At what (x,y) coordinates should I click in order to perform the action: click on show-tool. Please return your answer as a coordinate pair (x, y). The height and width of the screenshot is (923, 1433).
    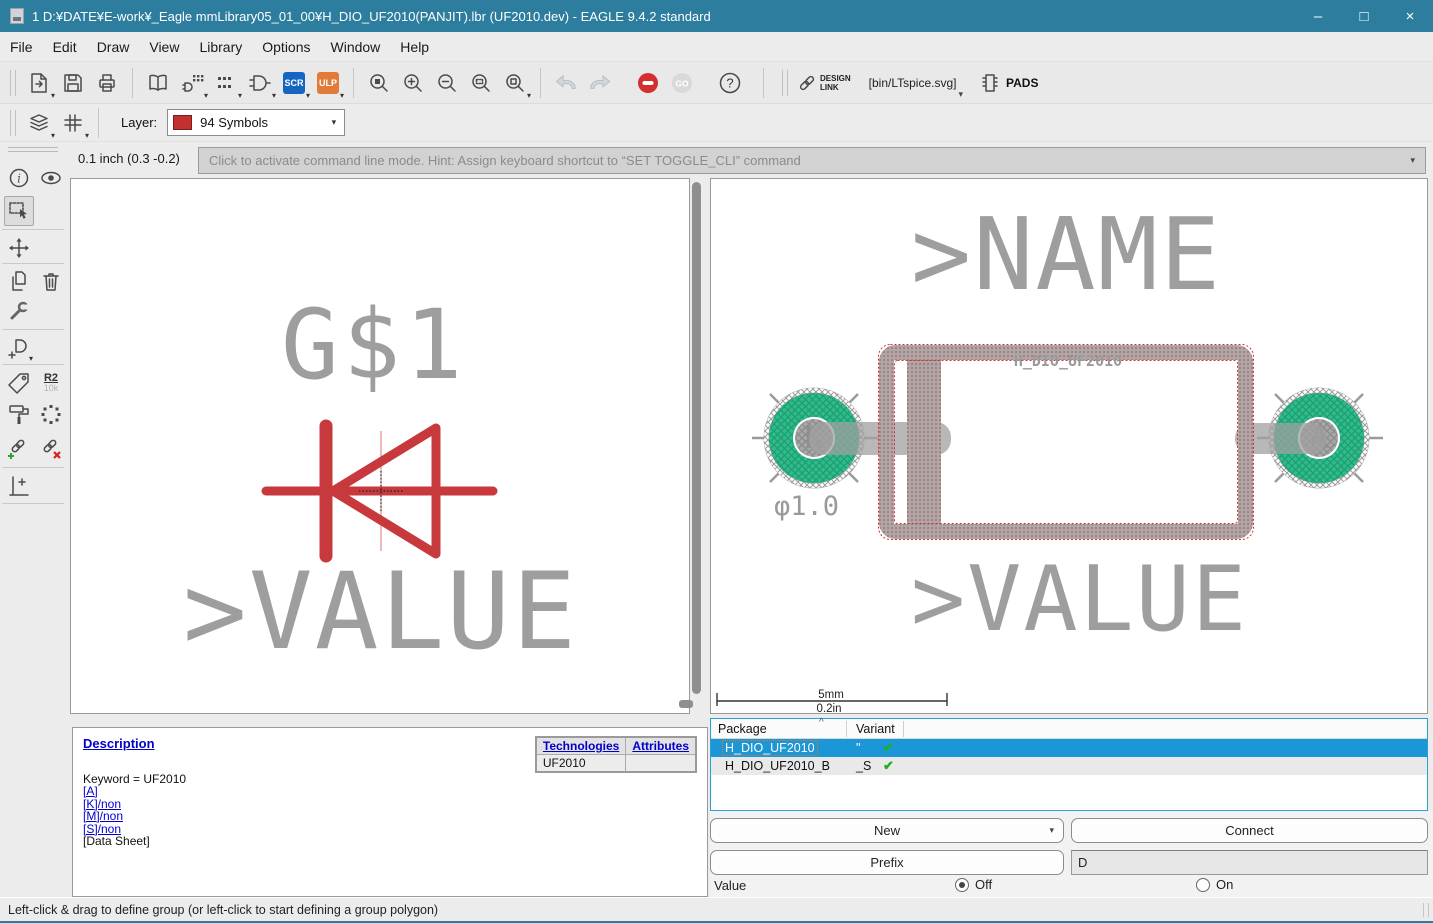
    Looking at the image, I should click on (51, 178).